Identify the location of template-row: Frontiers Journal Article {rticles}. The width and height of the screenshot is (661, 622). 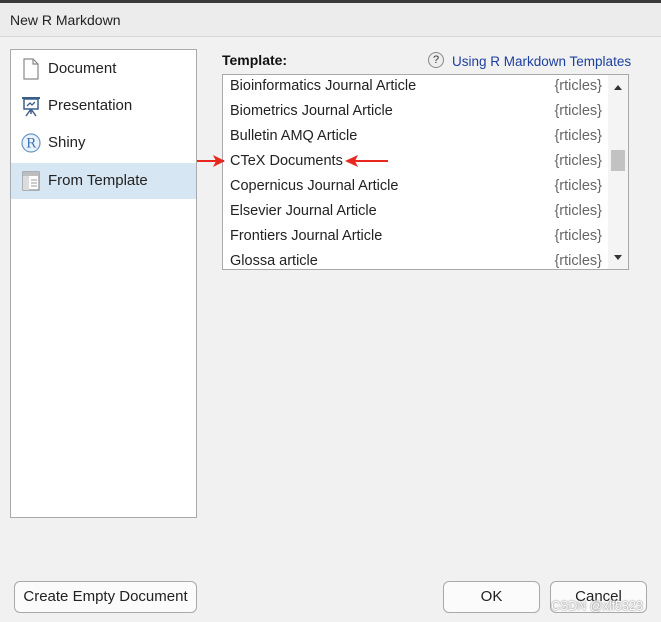
(414, 237).